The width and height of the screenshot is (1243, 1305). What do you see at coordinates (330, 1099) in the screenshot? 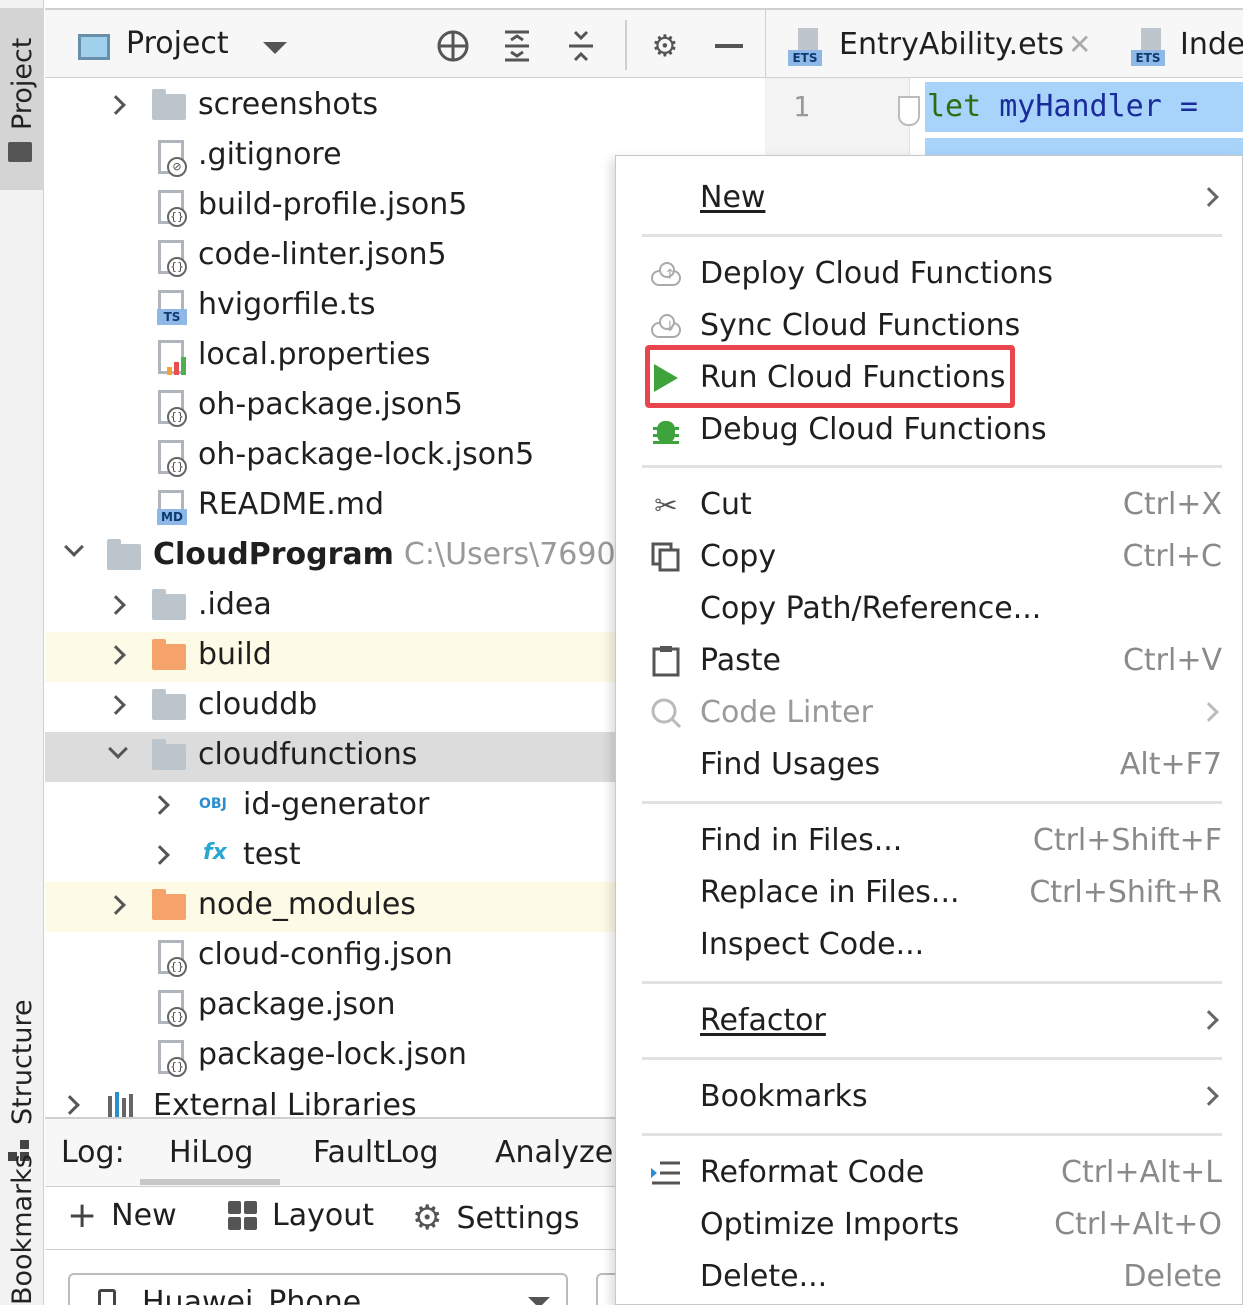
I see `tree-row-external-libraries: External Libraries` at bounding box center [330, 1099].